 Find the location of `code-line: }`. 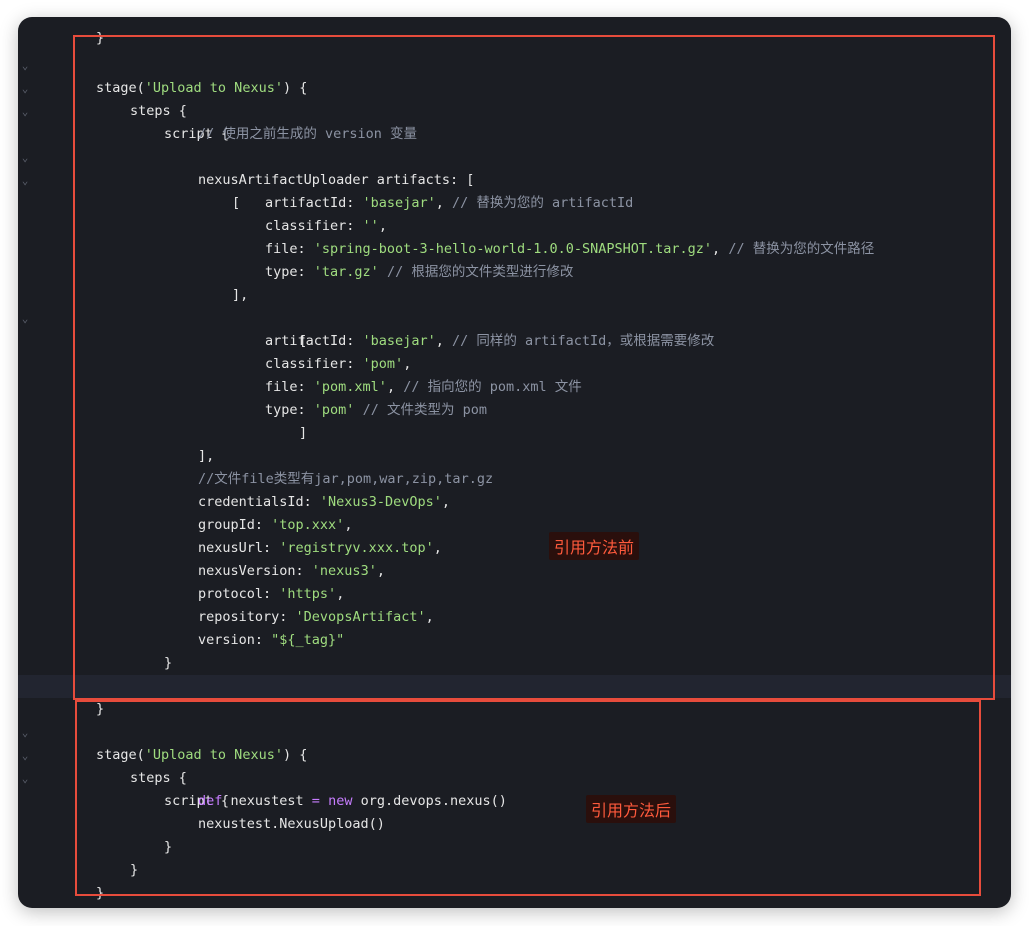

code-line: } is located at coordinates (100, 38).